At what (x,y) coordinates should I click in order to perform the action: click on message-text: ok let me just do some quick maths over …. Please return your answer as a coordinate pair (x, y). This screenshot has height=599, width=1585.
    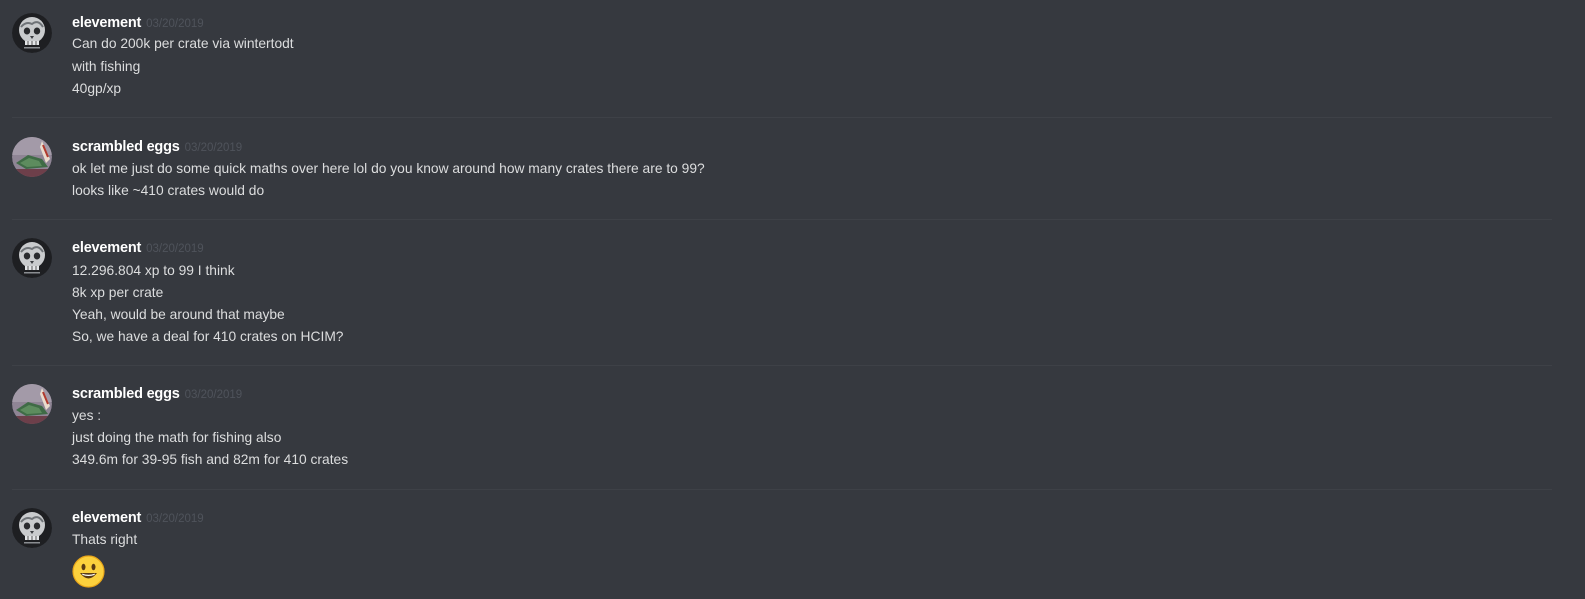
    Looking at the image, I should click on (388, 168).